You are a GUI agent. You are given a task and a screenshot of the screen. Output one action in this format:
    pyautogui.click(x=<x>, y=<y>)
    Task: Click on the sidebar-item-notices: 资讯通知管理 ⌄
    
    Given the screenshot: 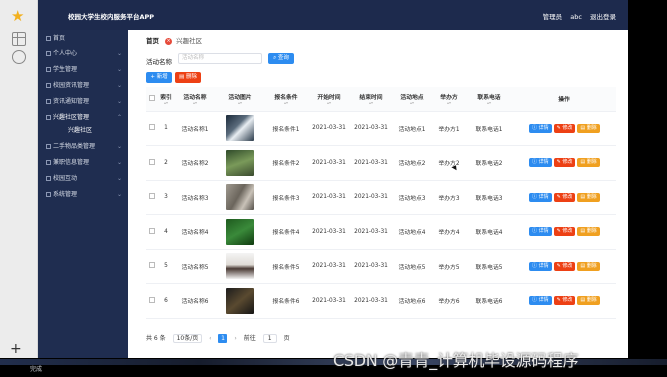 What is the action you would take?
    pyautogui.click(x=86, y=102)
    